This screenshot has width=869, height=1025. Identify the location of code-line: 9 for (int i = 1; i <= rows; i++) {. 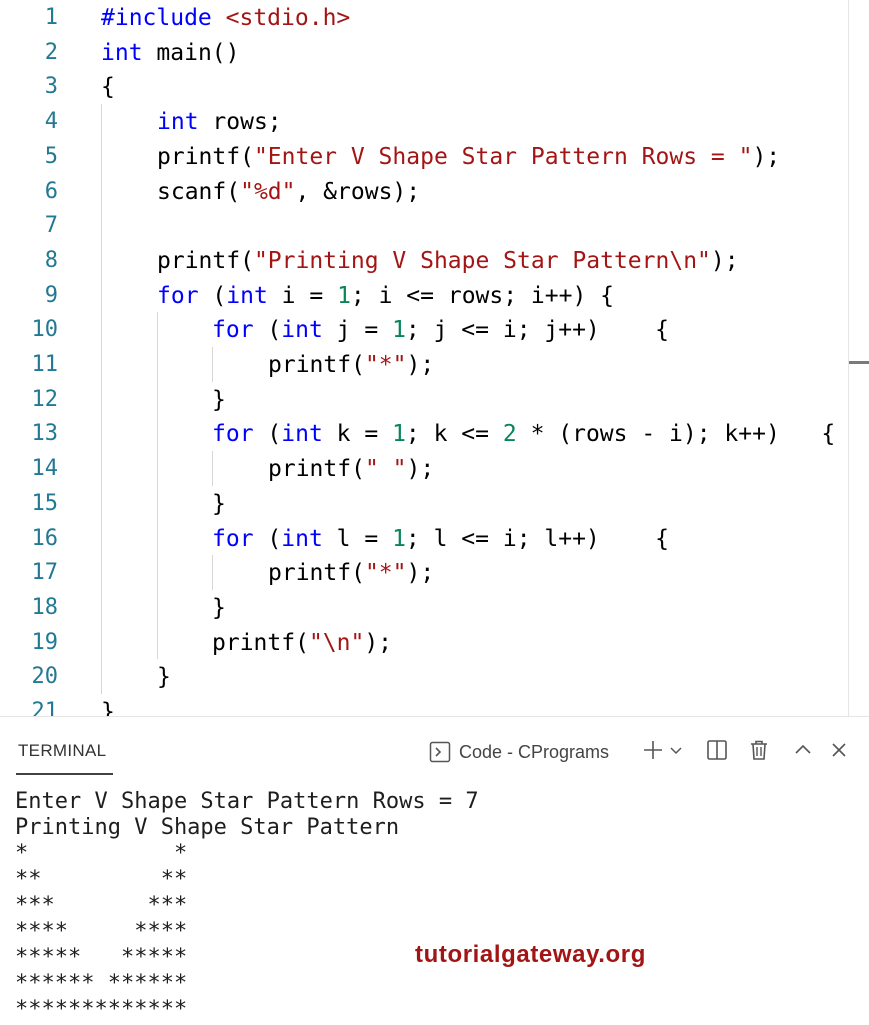
(434, 296).